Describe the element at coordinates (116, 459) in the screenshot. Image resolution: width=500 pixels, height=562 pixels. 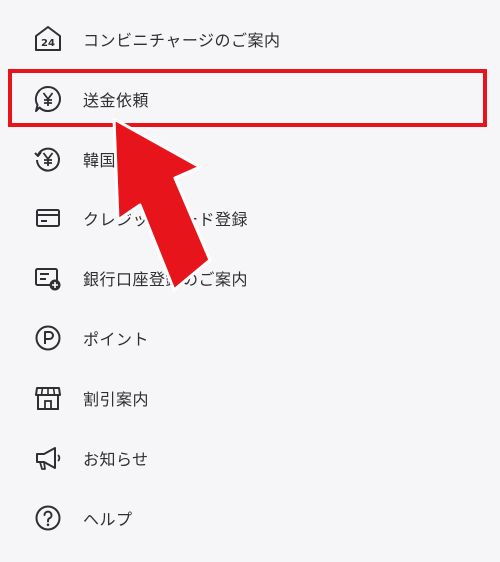
I see `menu-item-label: お知らせ` at that location.